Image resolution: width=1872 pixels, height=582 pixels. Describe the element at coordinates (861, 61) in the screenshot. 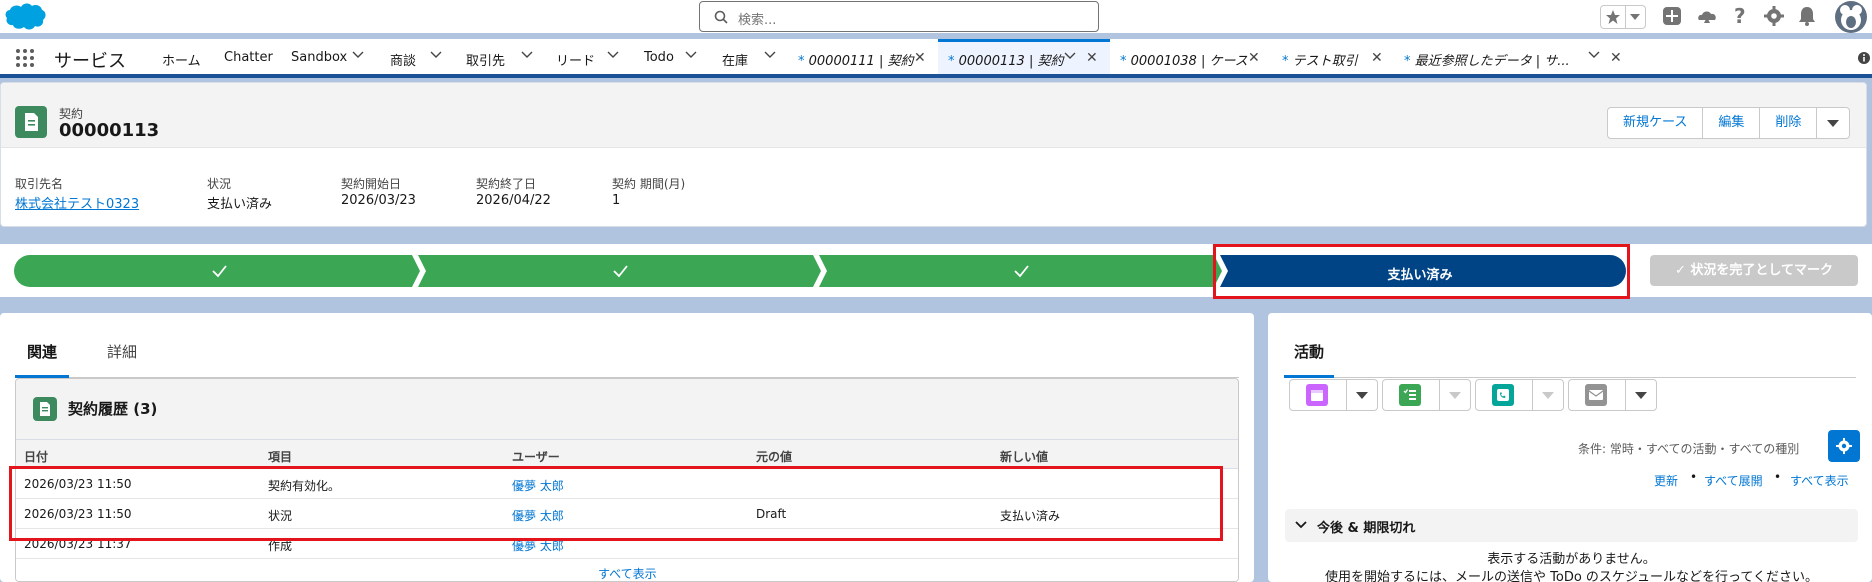

I see `tab-label: 00000111 | 契約` at that location.